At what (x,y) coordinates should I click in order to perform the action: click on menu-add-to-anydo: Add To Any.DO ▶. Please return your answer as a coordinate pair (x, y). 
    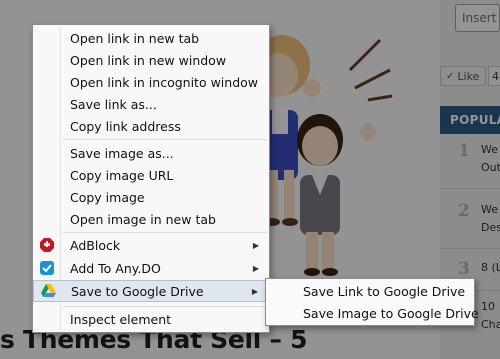
    Looking at the image, I should click on (151, 268).